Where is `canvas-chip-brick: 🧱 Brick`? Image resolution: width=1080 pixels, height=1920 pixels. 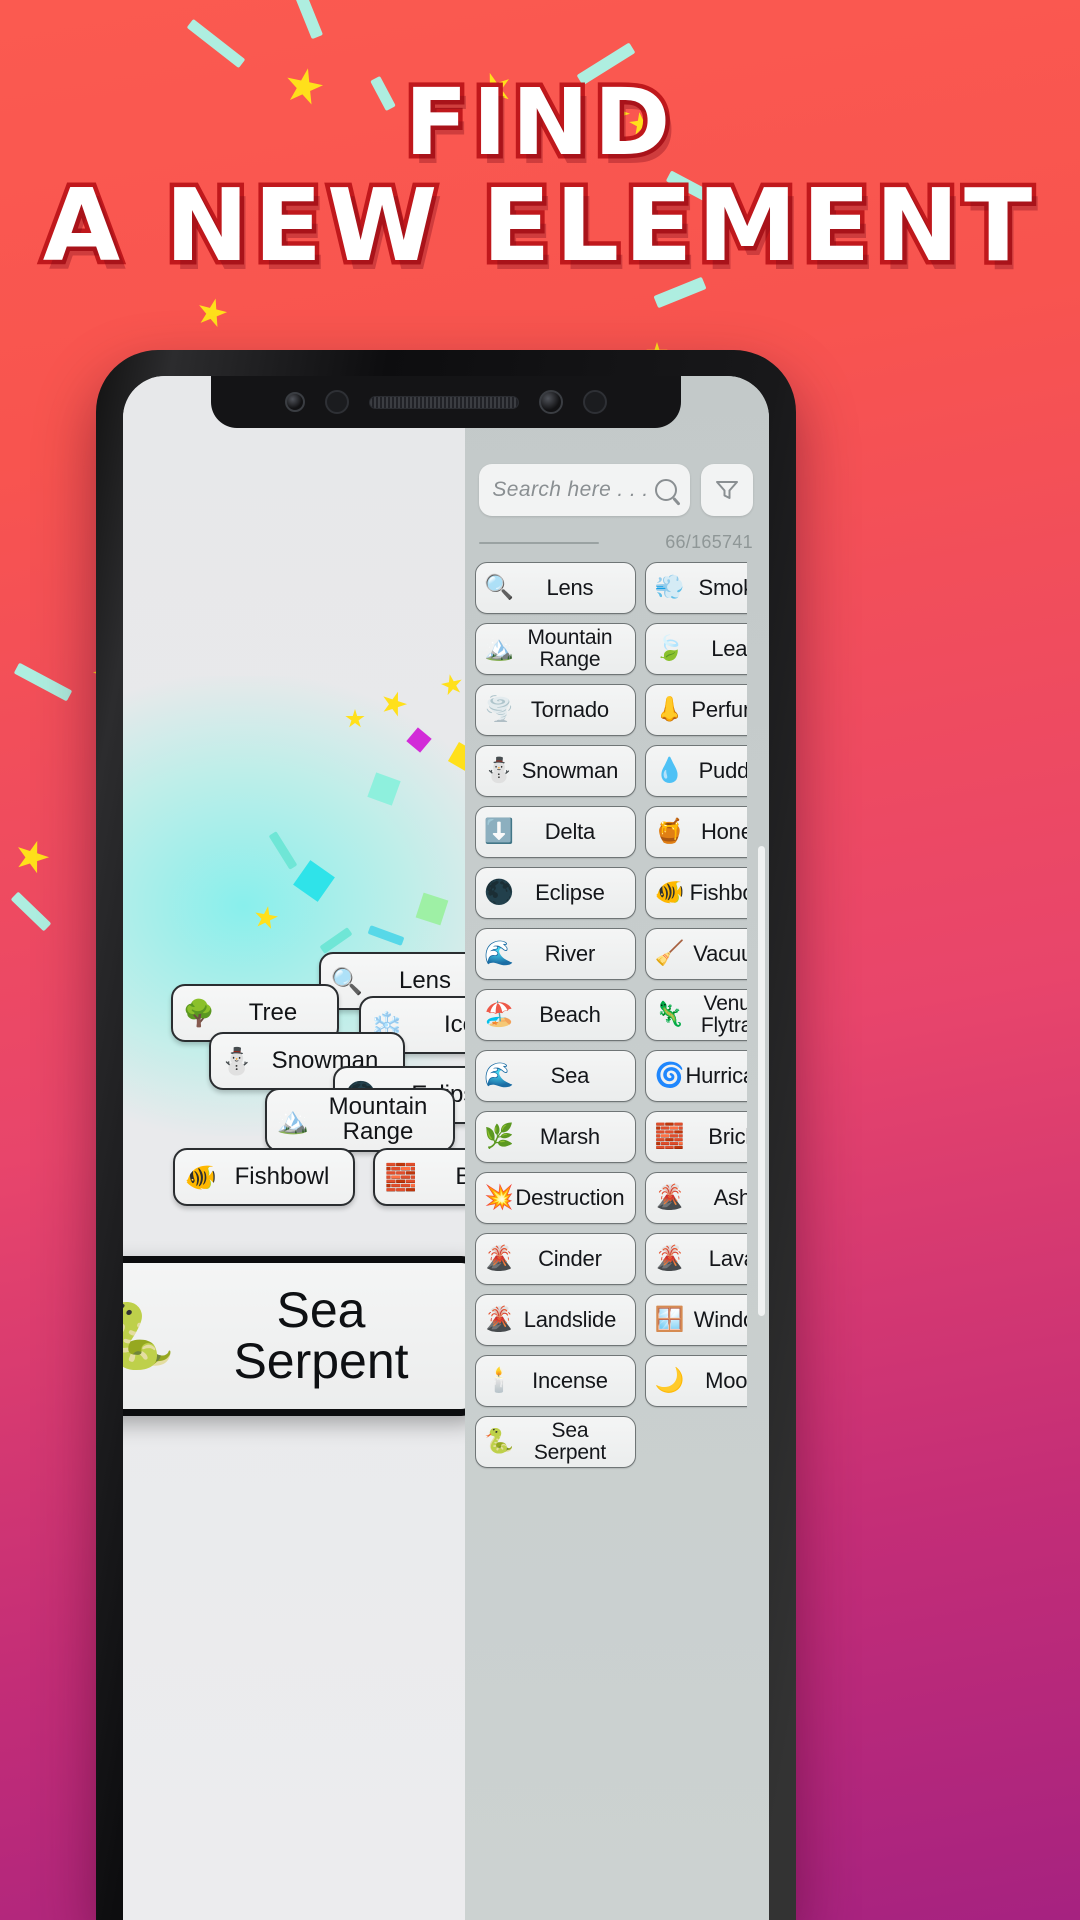 canvas-chip-brick: 🧱 Brick is located at coordinates (419, 1177).